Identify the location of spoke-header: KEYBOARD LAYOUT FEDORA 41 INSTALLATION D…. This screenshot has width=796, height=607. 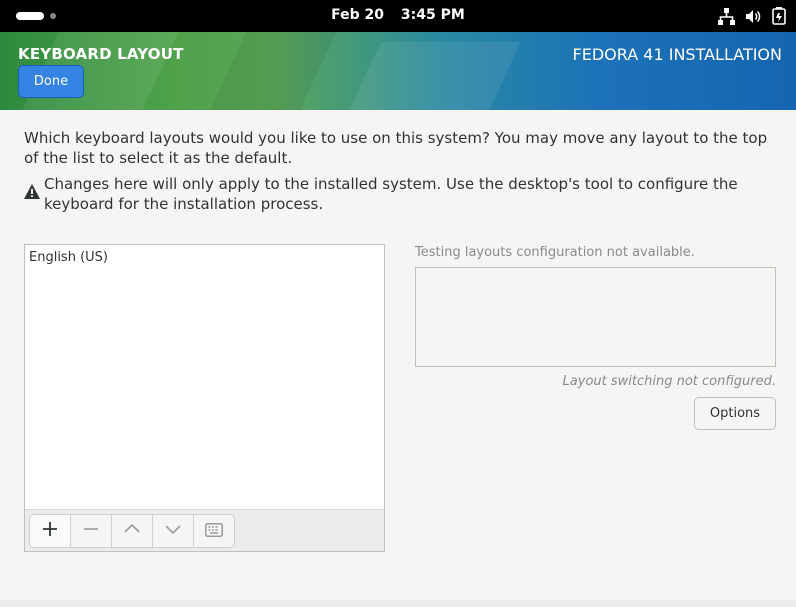
(398, 71).